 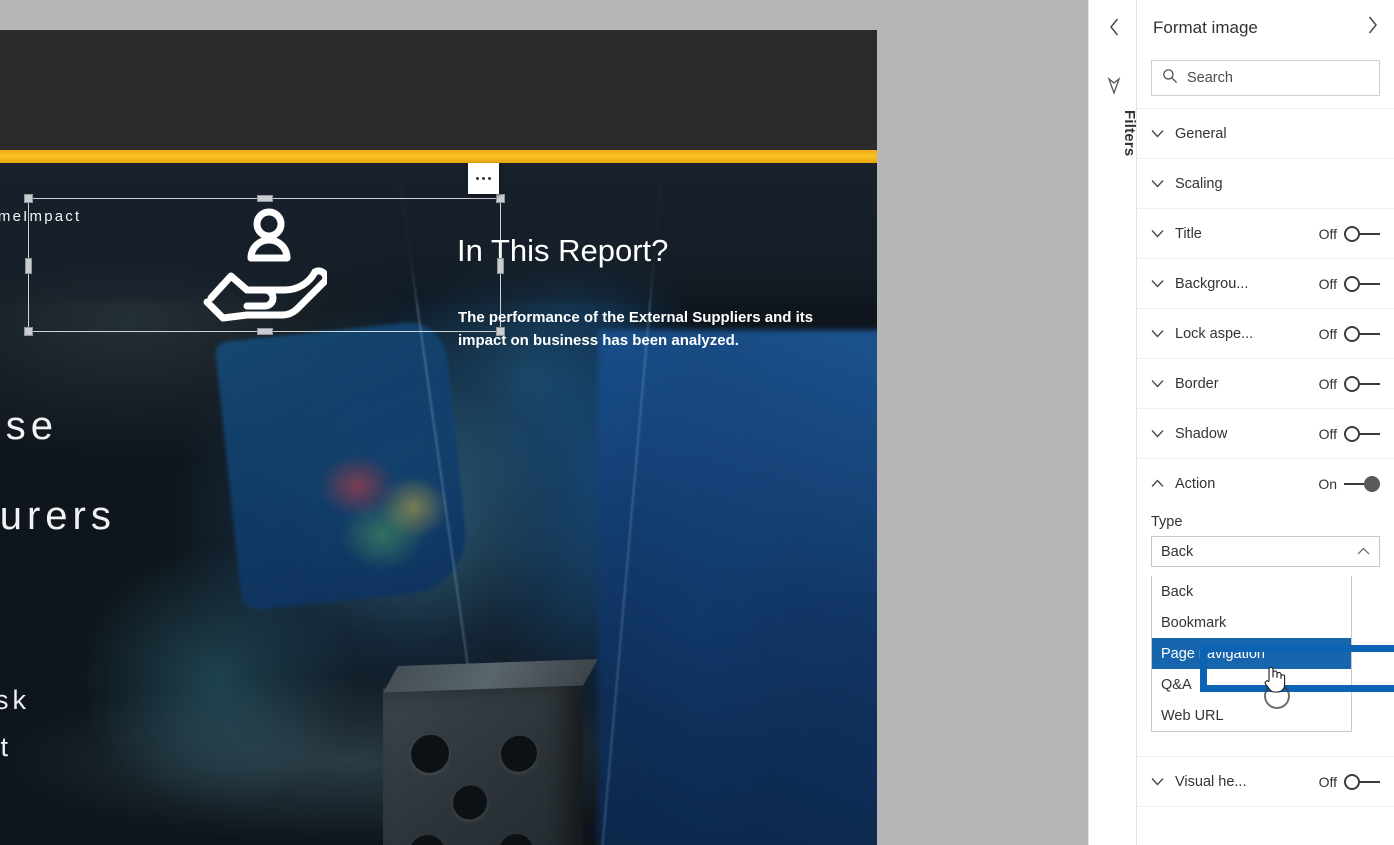 I want to click on more-options-button, so click(x=483, y=178).